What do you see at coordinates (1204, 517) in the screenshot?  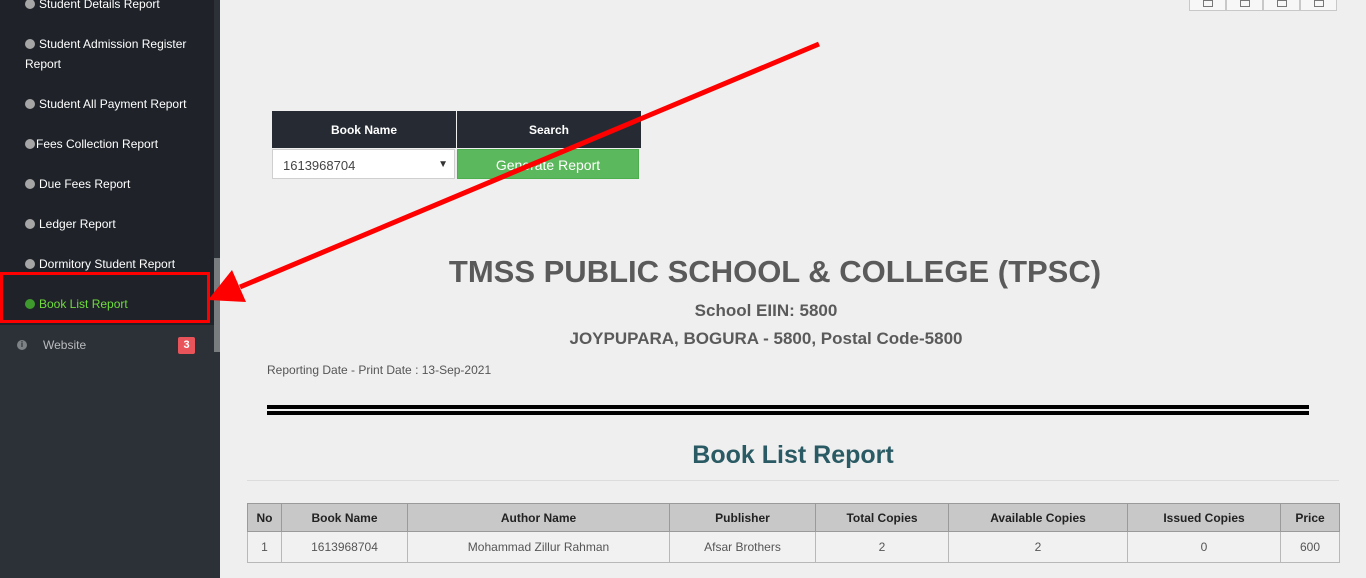 I see `column-header-issued-copies: Issued Copies` at bounding box center [1204, 517].